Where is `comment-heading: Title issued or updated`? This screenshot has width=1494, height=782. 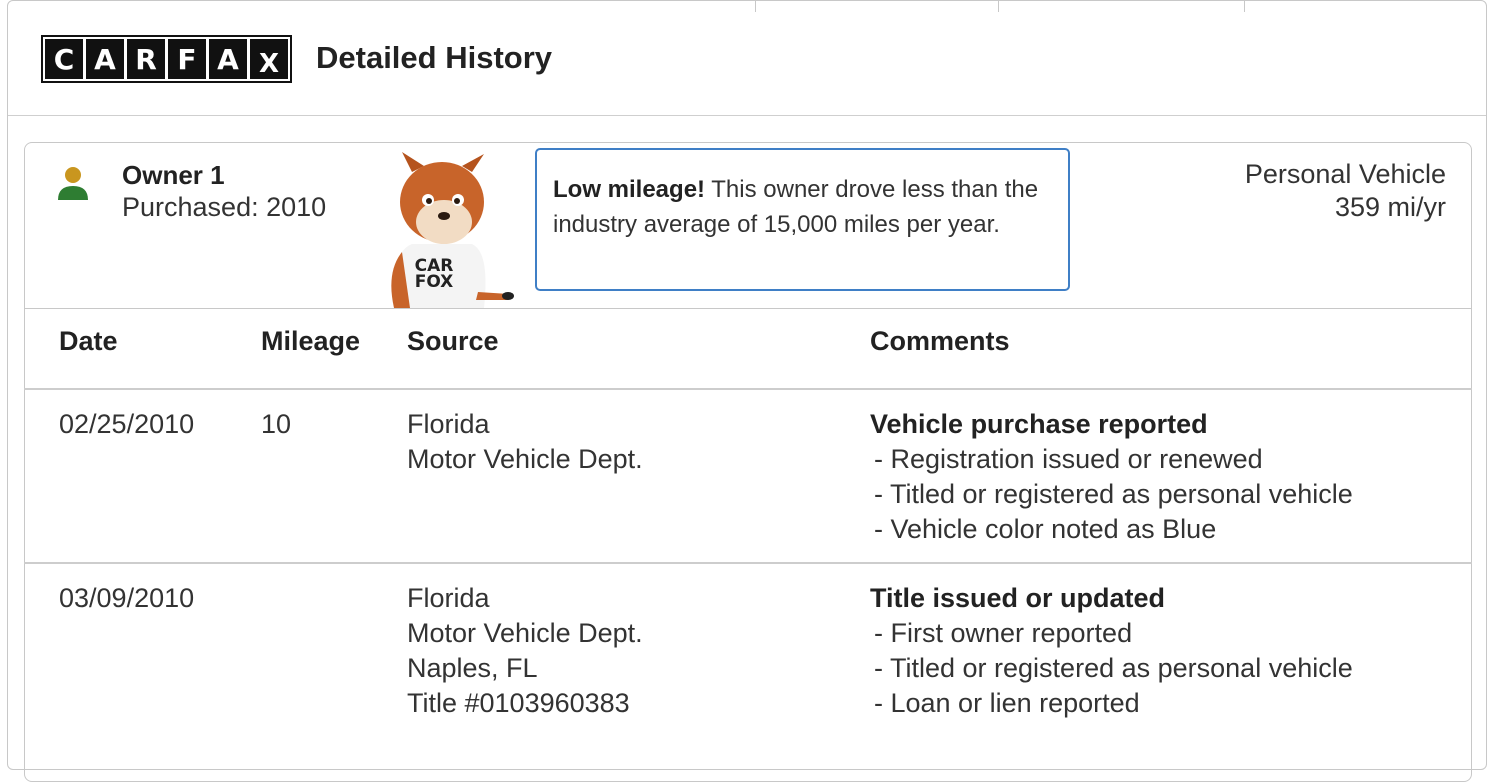
comment-heading: Title issued or updated is located at coordinates (1018, 598).